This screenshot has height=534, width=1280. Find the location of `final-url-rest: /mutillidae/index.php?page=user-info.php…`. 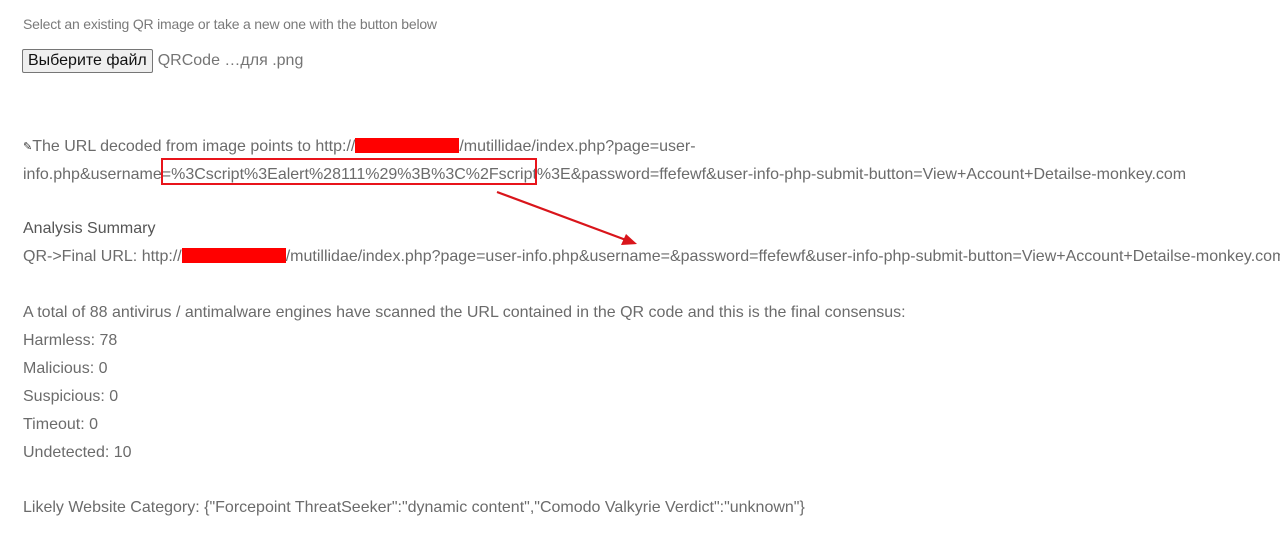

final-url-rest: /mutillidae/index.php?page=user-info.php… is located at coordinates (782, 256).